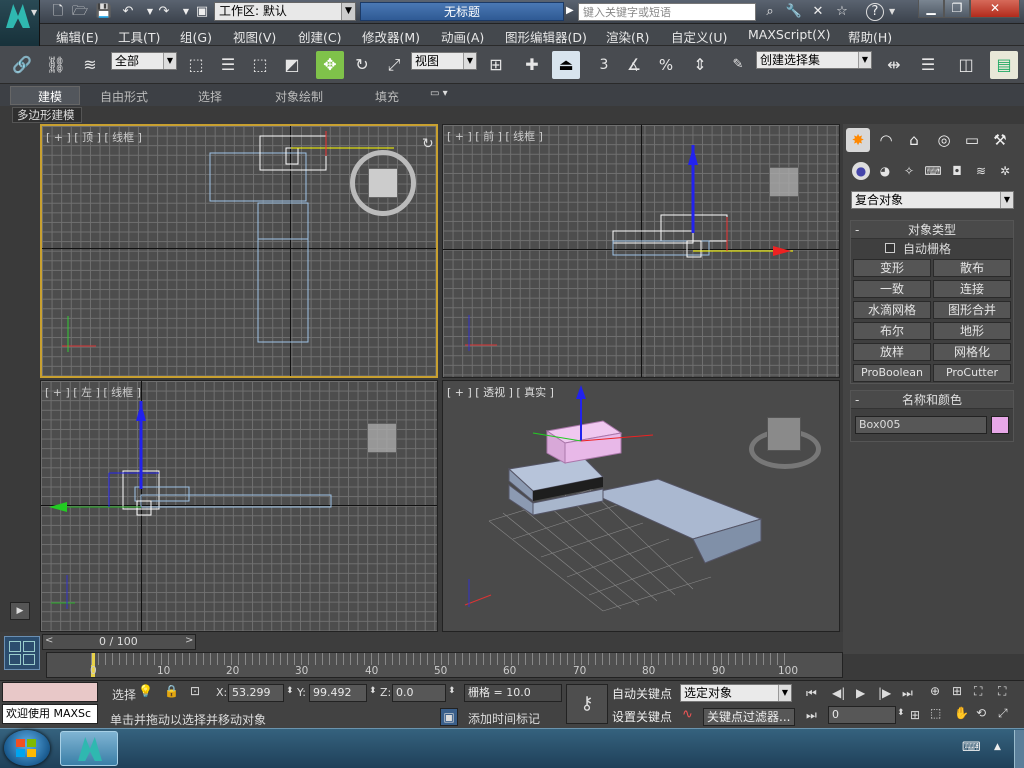  I want to click on taskbar-3dsmax-button, so click(89, 748).